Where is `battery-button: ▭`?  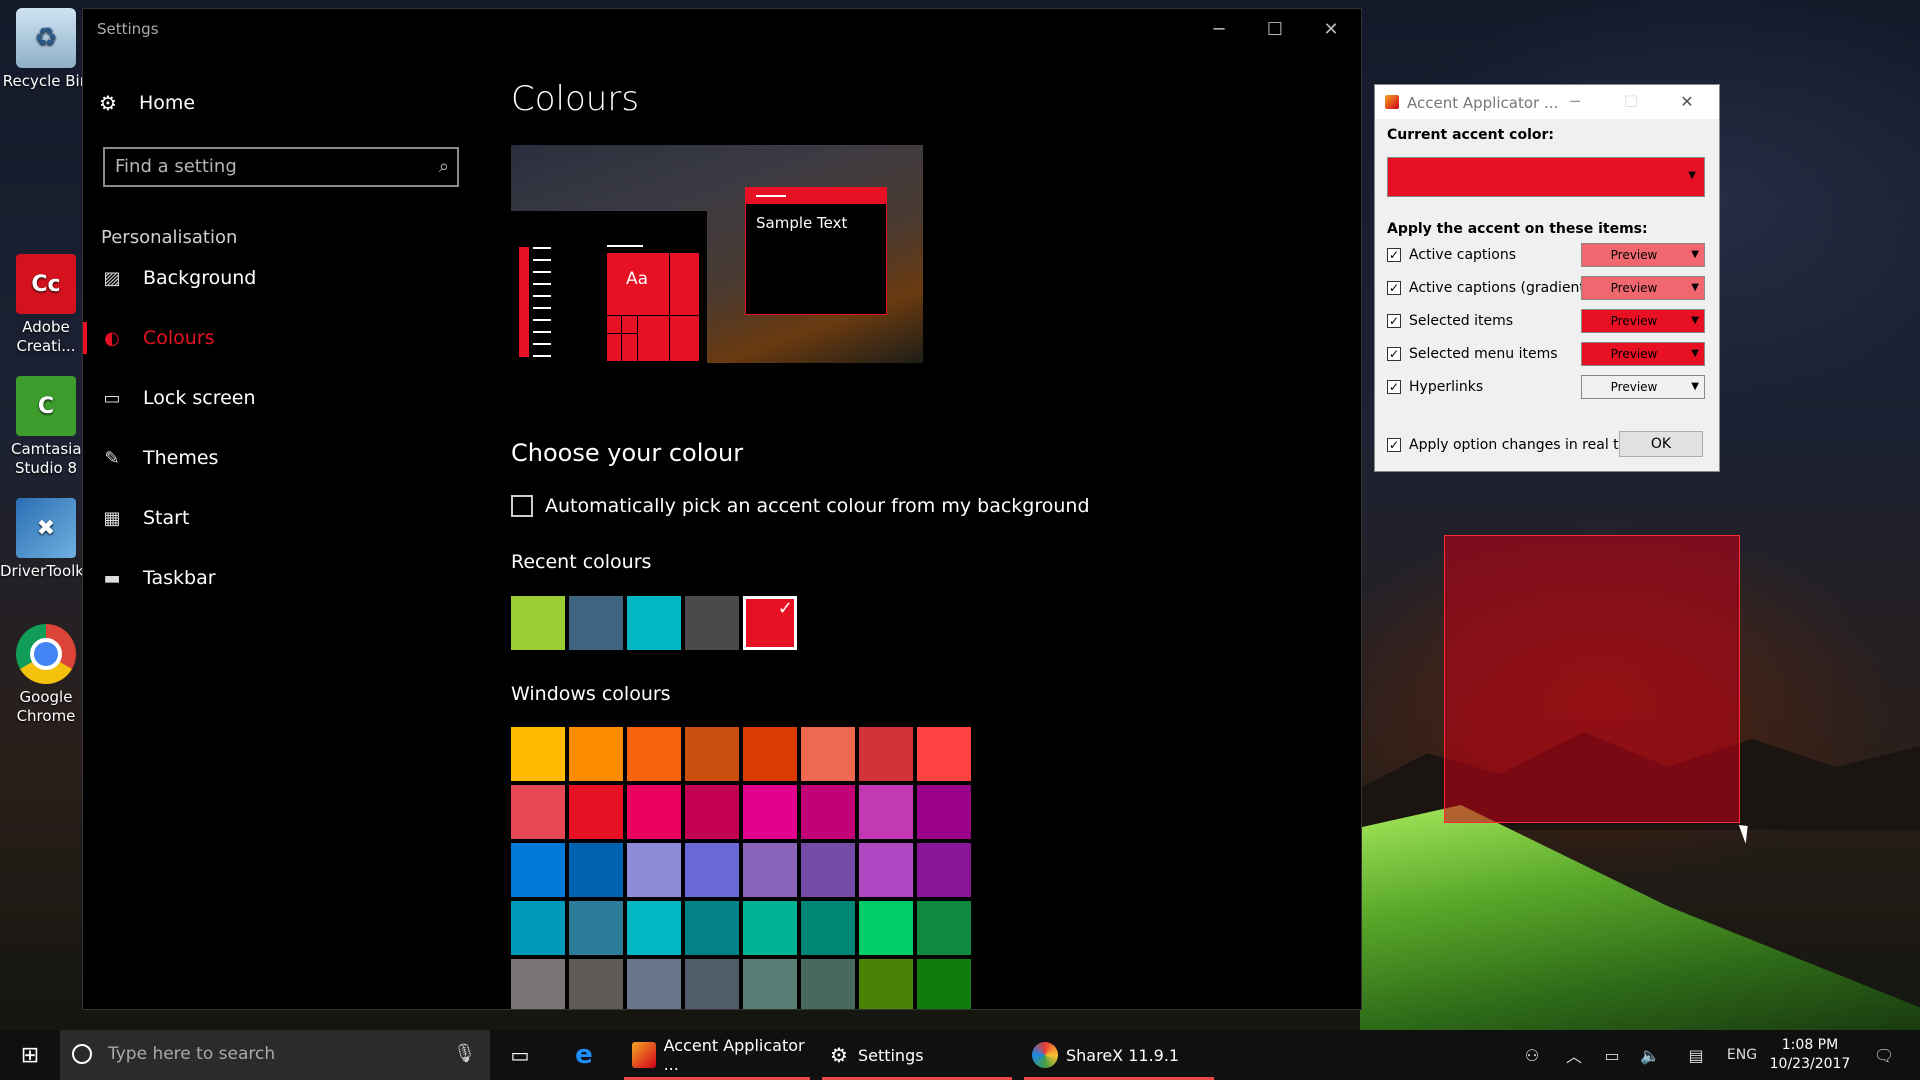
battery-button: ▭ is located at coordinates (1612, 1055).